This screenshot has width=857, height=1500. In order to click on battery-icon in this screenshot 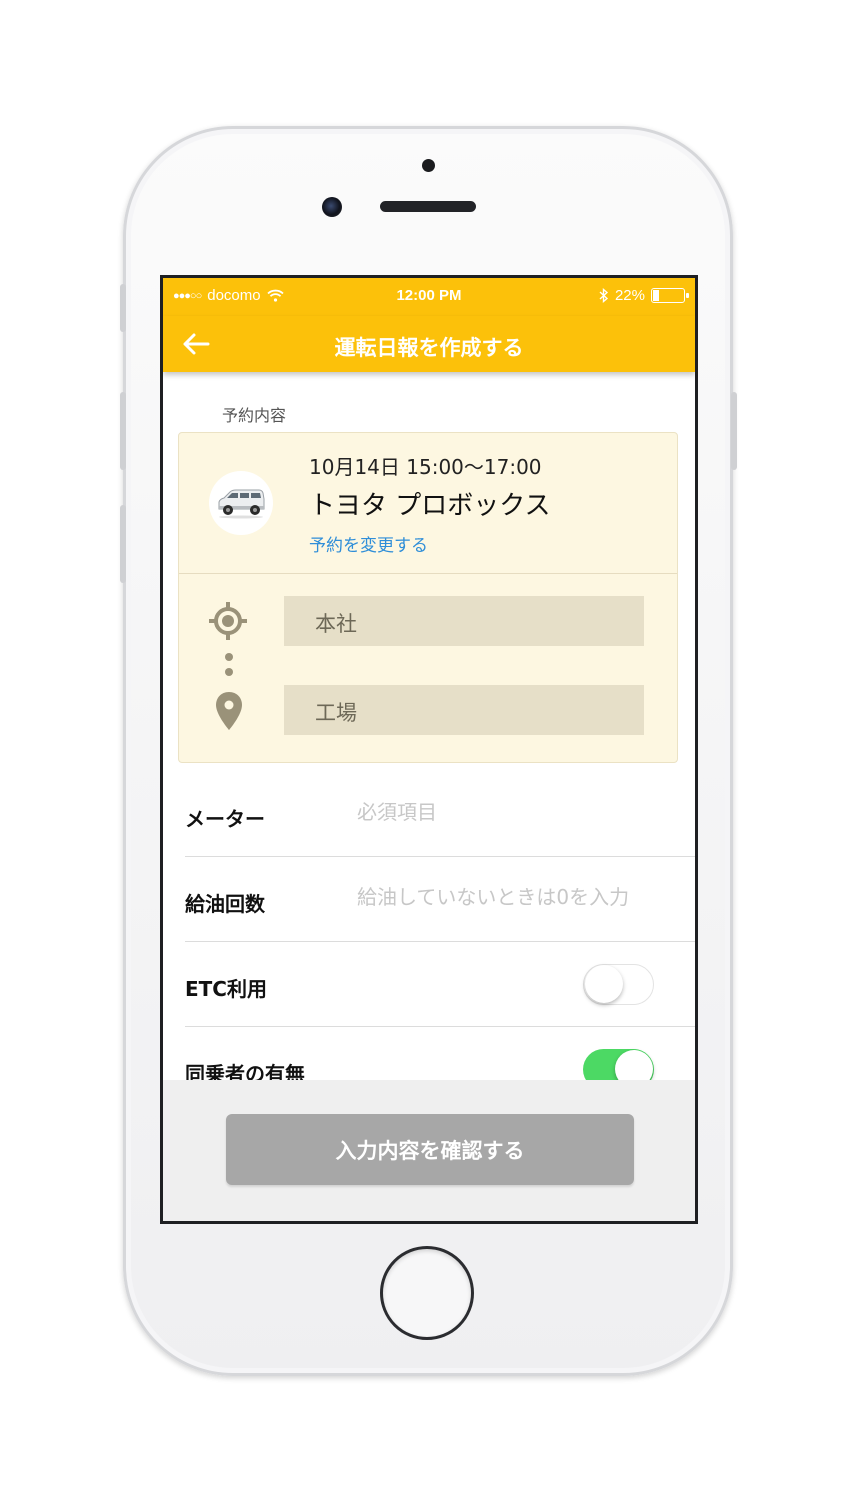, I will do `click(670, 295)`.